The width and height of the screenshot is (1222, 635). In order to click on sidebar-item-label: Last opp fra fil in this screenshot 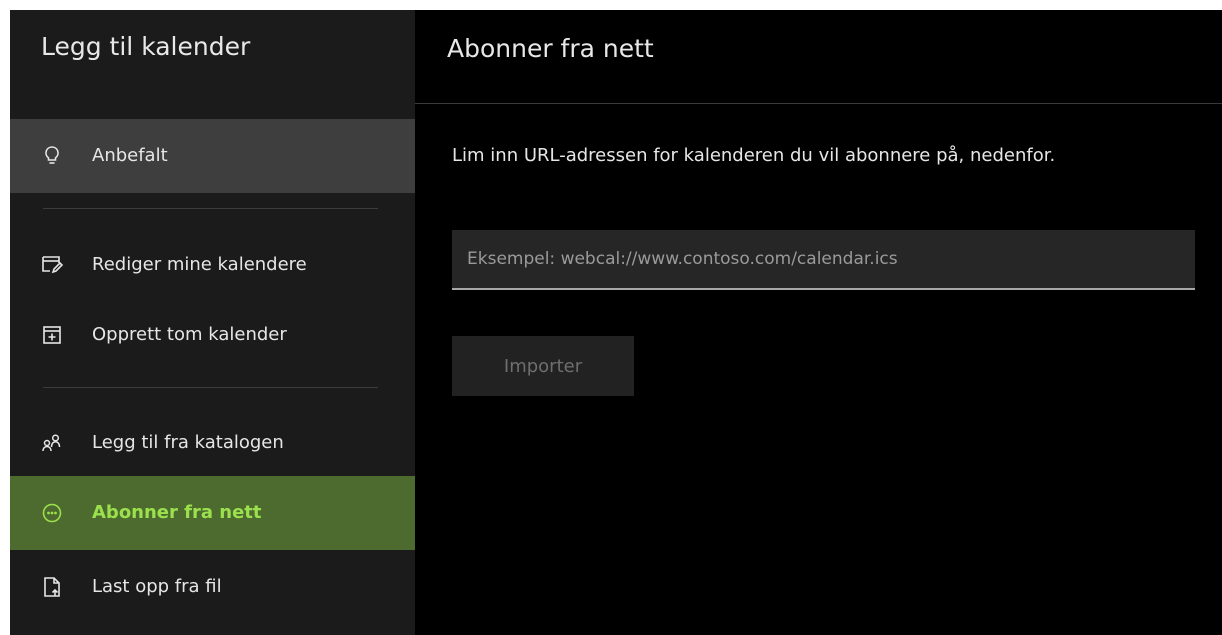, I will do `click(157, 586)`.